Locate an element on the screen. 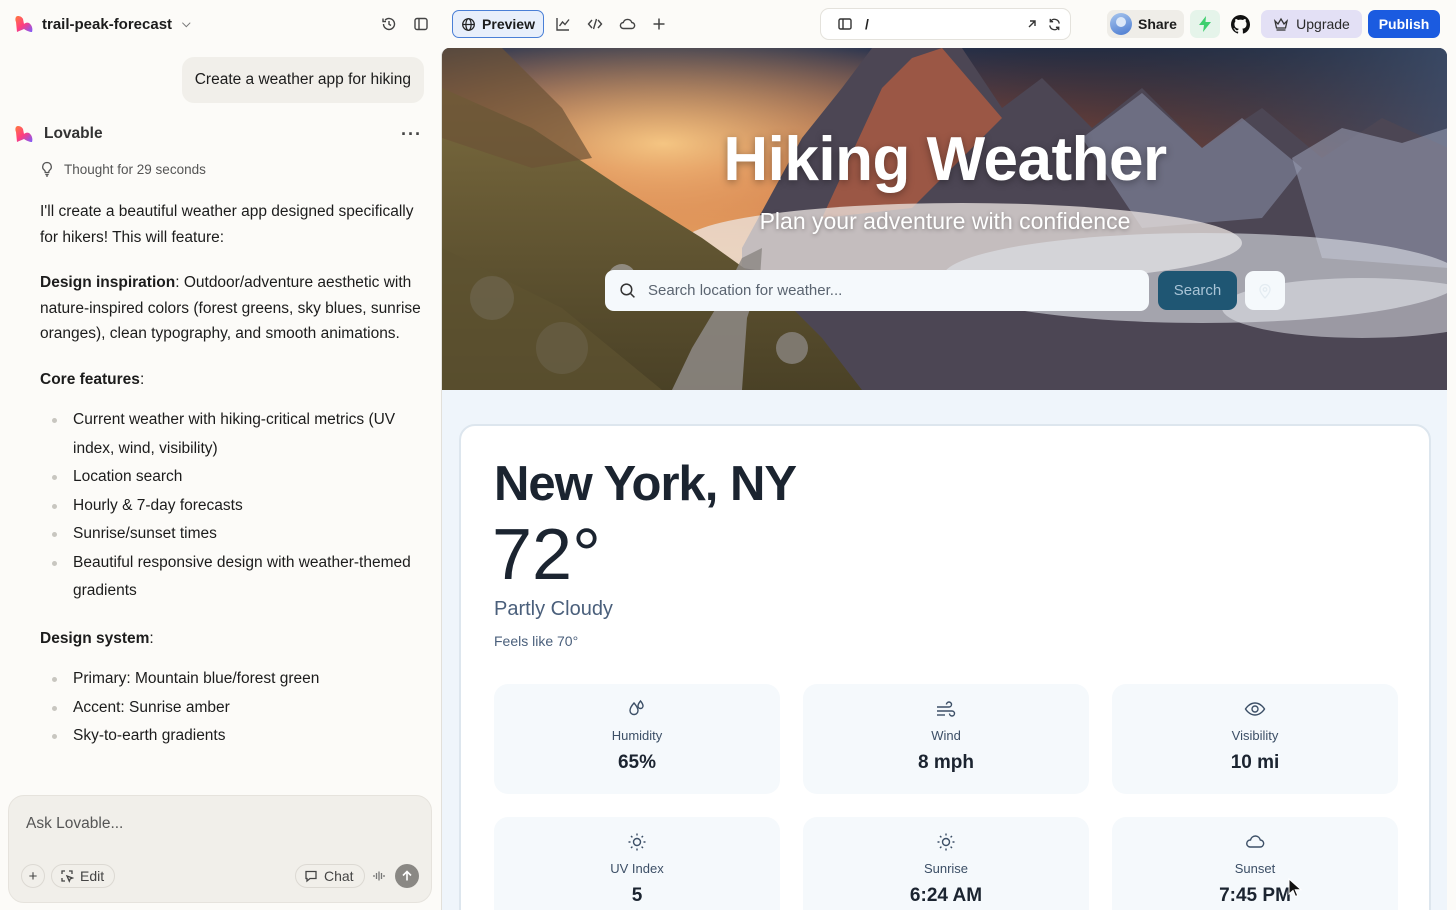 The width and height of the screenshot is (1456, 910). user-message: Create a weather app for hiking is located at coordinates (302, 80).